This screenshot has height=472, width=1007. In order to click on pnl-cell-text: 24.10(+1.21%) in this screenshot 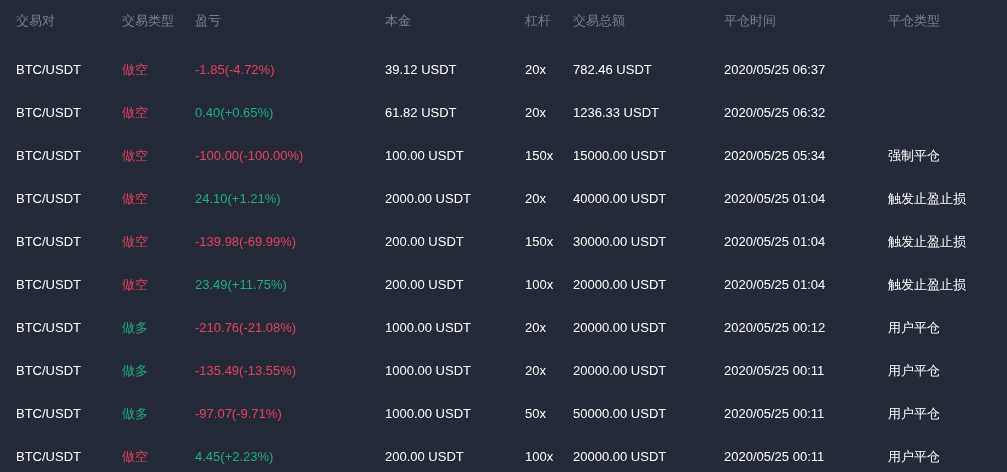, I will do `click(238, 198)`.